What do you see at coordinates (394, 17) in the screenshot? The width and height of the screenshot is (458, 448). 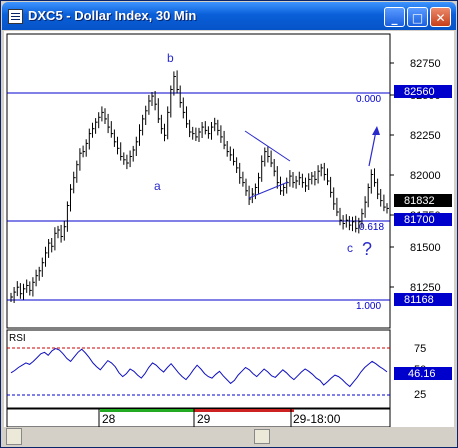 I see `minimize-button: _` at bounding box center [394, 17].